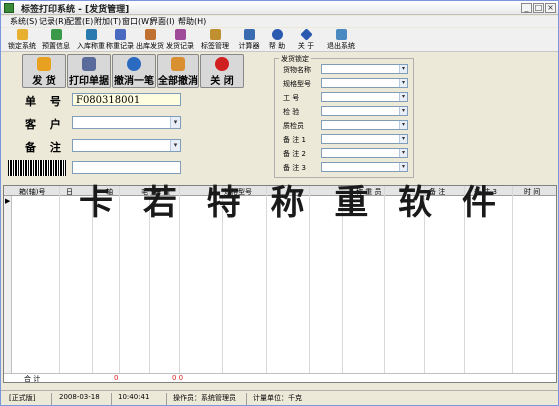  What do you see at coordinates (37, 168) in the screenshot?
I see `barcode-icon` at bounding box center [37, 168].